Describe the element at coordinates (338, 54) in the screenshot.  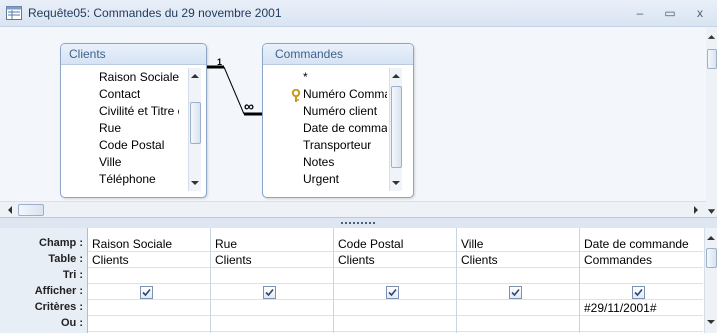
I see `commandes-table-header: Commandes` at that location.